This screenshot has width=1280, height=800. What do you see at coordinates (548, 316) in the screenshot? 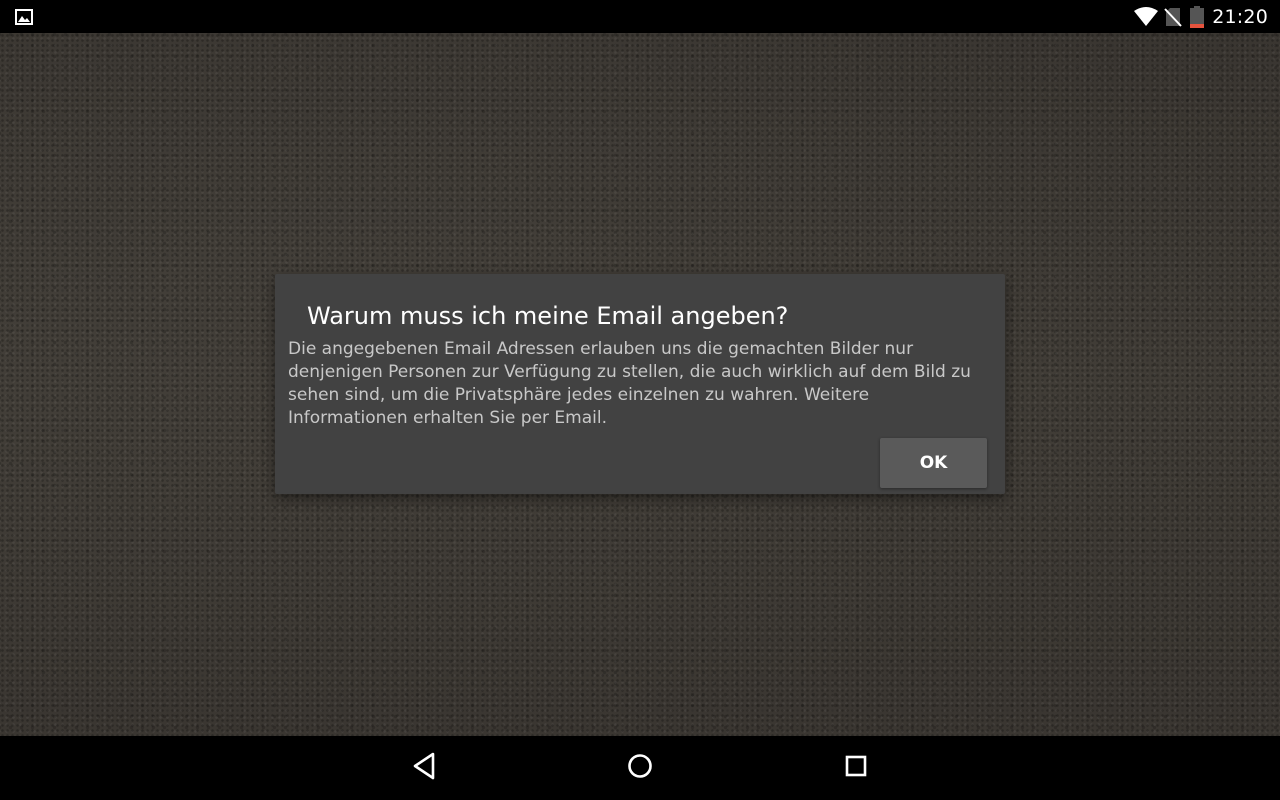
I see `dialog-title: Warum muss ich meine Email angeben?` at bounding box center [548, 316].